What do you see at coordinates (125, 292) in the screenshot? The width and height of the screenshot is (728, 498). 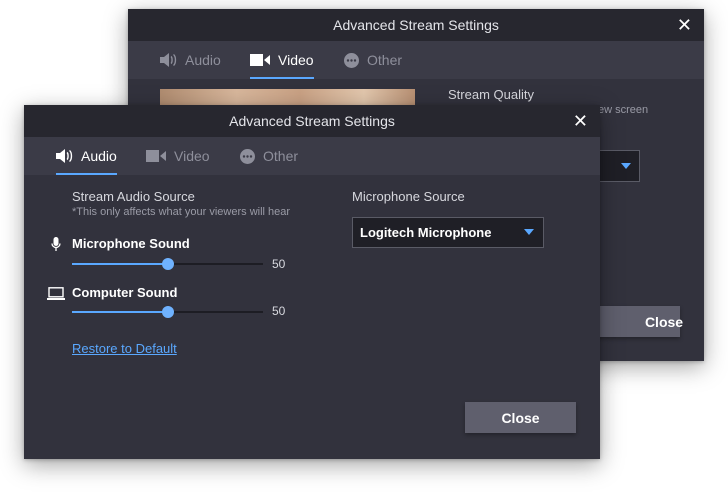 I see `computer-sound-label: Computer Sound` at bounding box center [125, 292].